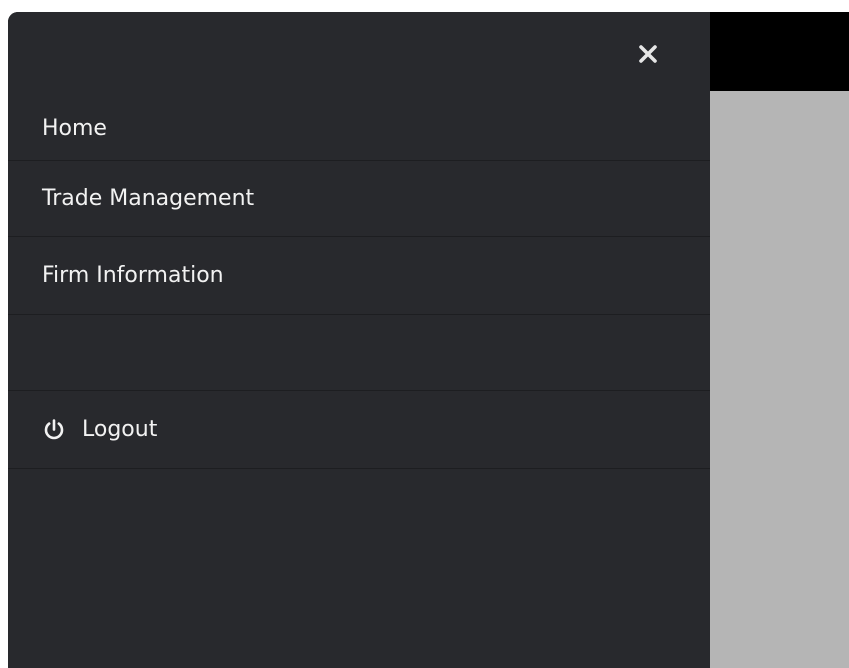 Image resolution: width=849 pixels, height=668 pixels. What do you see at coordinates (133, 275) in the screenshot?
I see `menu-item-label: Firm Information` at bounding box center [133, 275].